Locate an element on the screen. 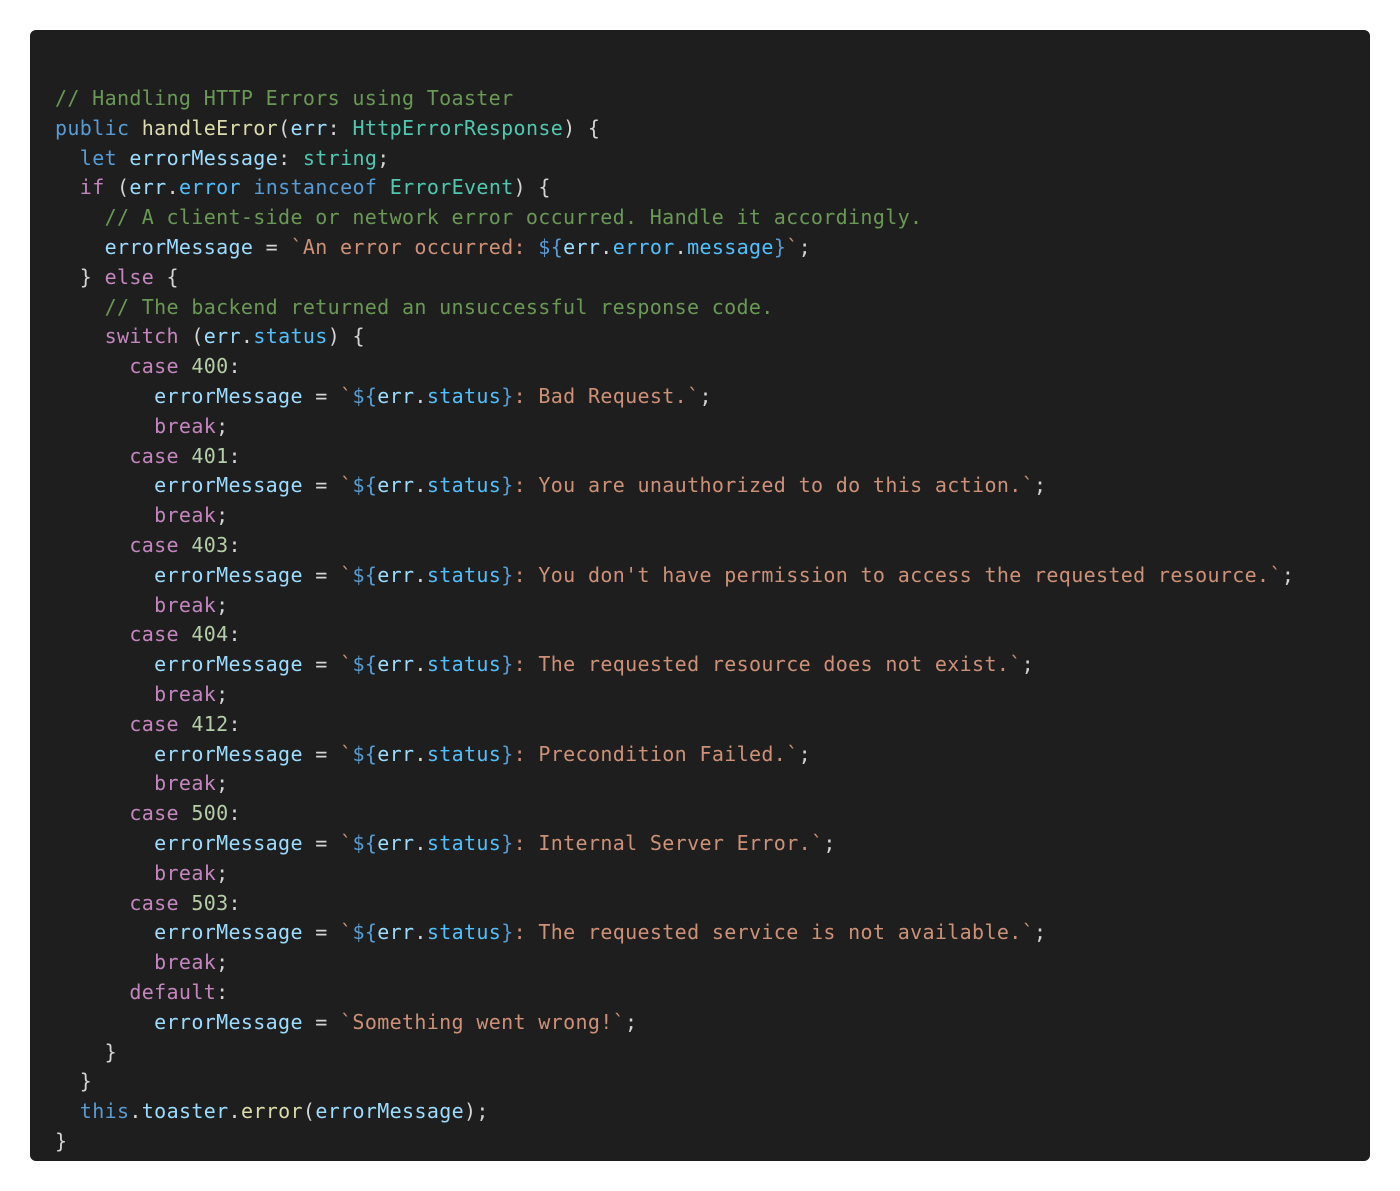 The height and width of the screenshot is (1191, 1400). code-token: toaster is located at coordinates (185, 1111).